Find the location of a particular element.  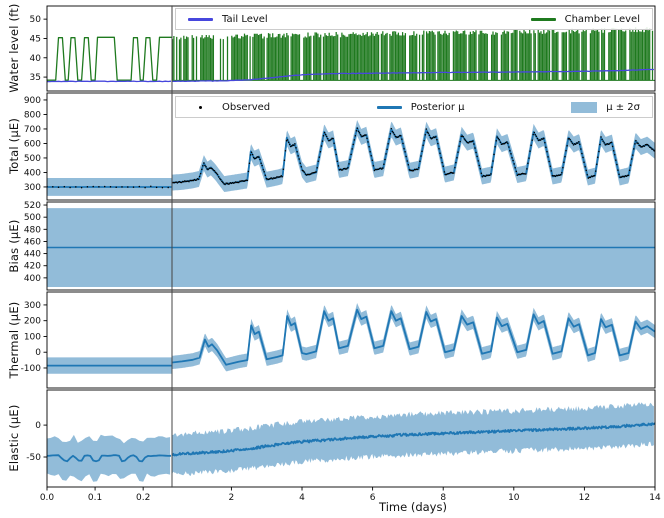

legend-label-tail-level: Tail Level is located at coordinates (245, 19).